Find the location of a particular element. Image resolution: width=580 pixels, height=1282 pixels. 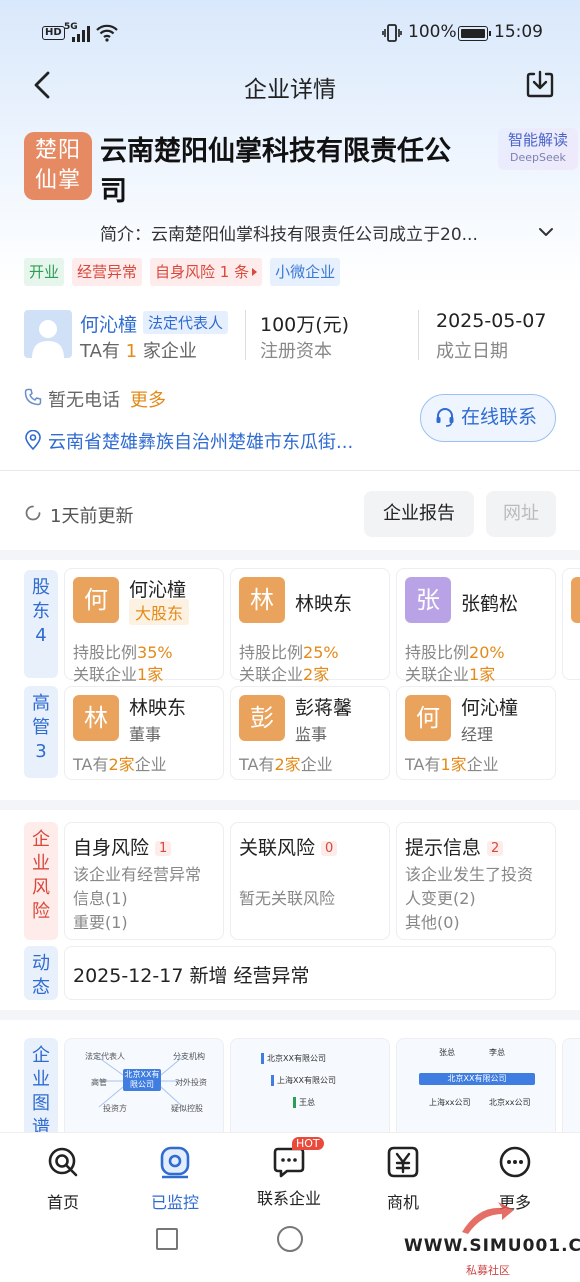

executive-avatar: 彭 is located at coordinates (262, 718).